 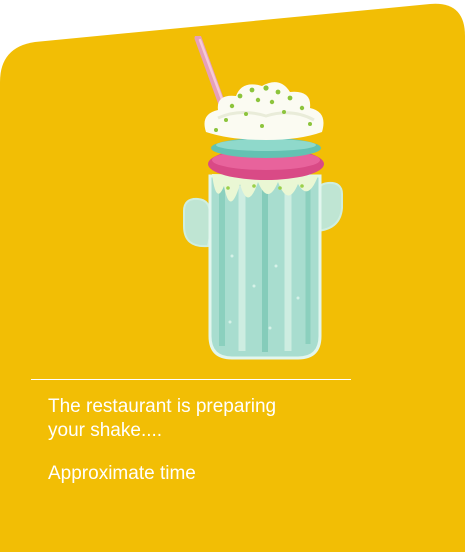 I want to click on approximate-time-label: Approximate time, so click(x=122, y=473).